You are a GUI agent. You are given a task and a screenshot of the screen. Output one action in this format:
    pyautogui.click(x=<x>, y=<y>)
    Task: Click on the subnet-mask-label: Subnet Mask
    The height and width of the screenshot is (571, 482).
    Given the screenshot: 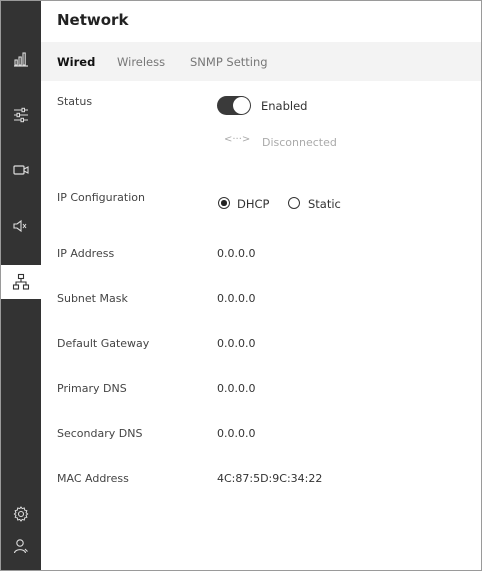 What is the action you would take?
    pyautogui.click(x=92, y=298)
    